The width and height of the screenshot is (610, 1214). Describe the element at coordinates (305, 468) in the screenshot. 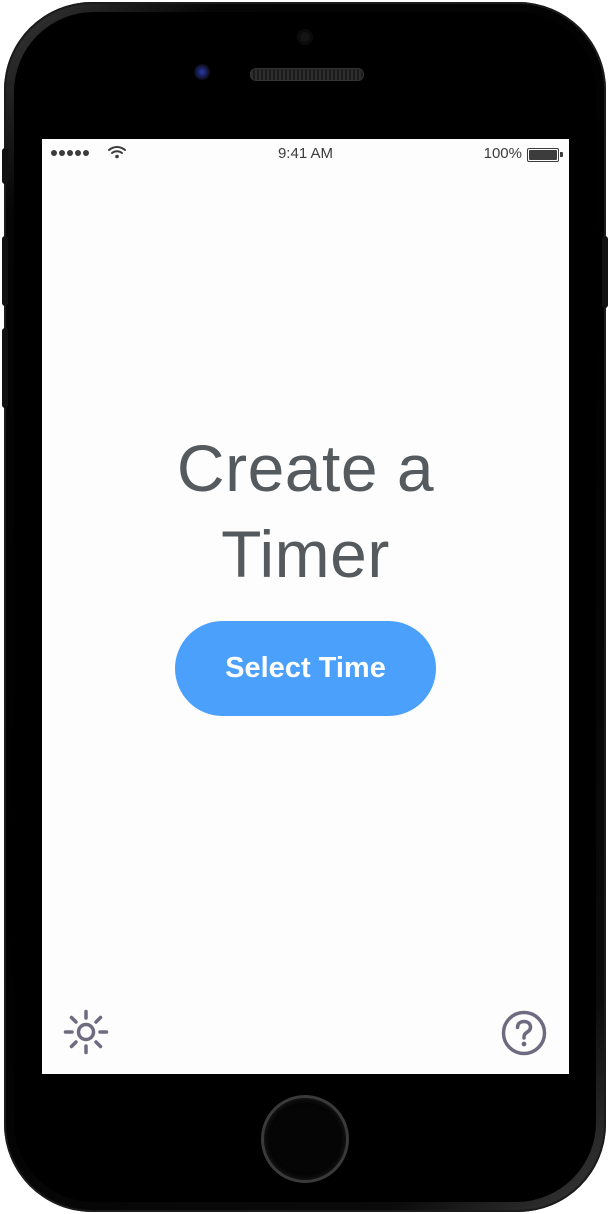

I see `page-title-line-1: Create a` at that location.